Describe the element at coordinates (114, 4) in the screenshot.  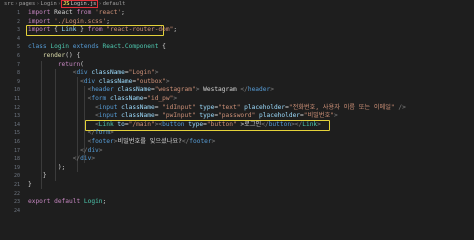
I see `breadcrumb-symbol: default` at that location.